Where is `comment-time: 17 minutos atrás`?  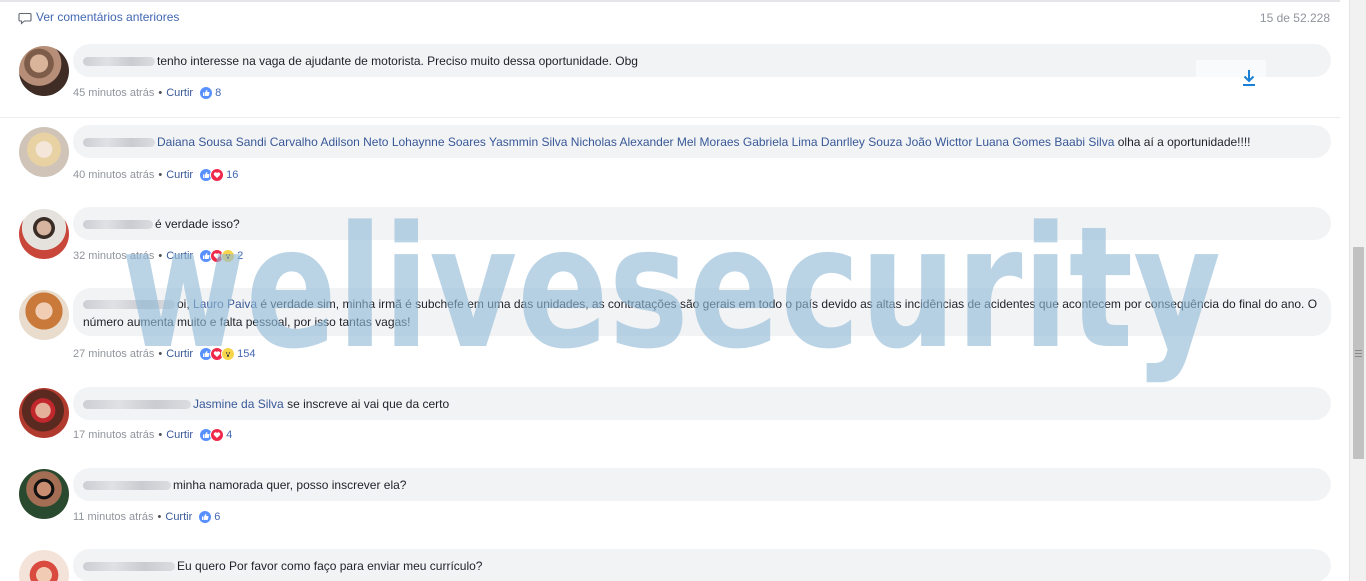
comment-time: 17 minutos atrás is located at coordinates (113, 435).